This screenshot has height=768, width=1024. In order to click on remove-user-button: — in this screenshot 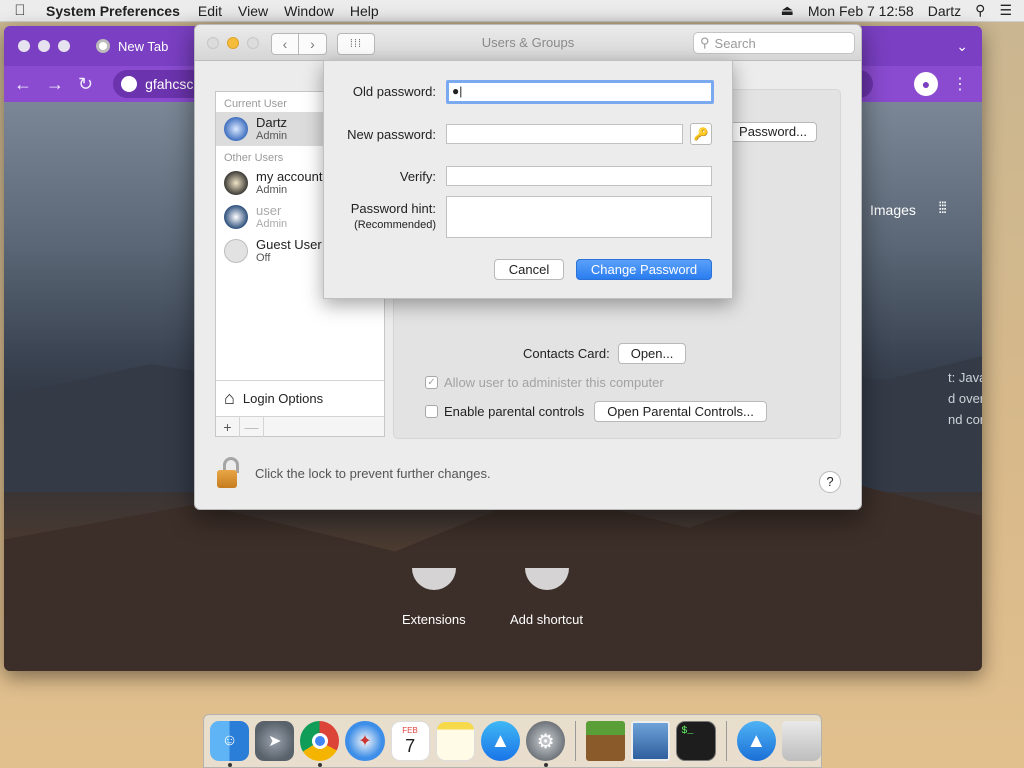, I will do `click(252, 427)`.